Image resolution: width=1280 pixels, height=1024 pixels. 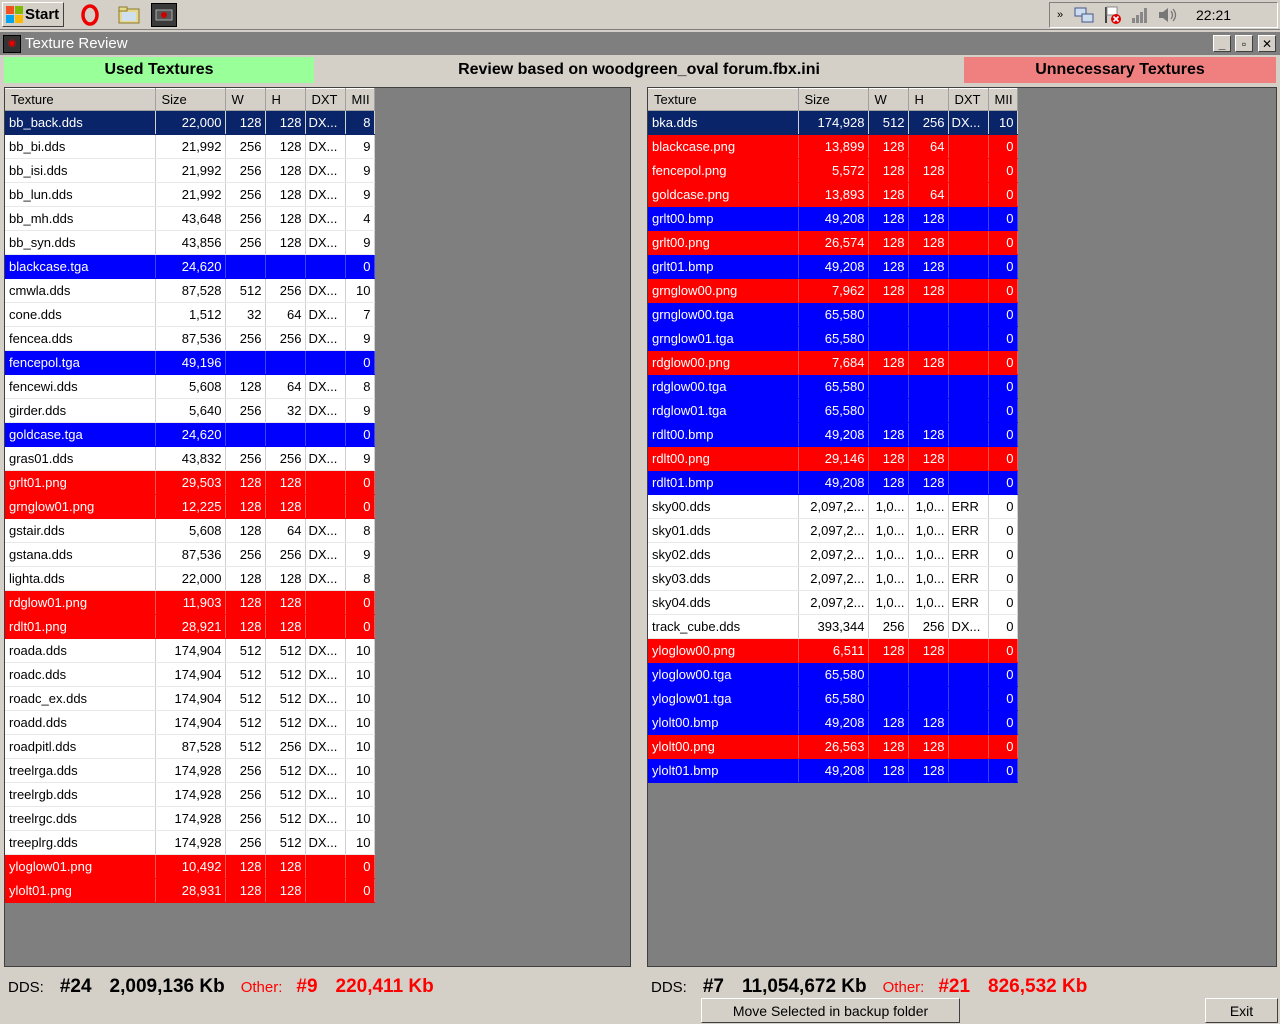 I want to click on network-icon, so click(x=1084, y=15).